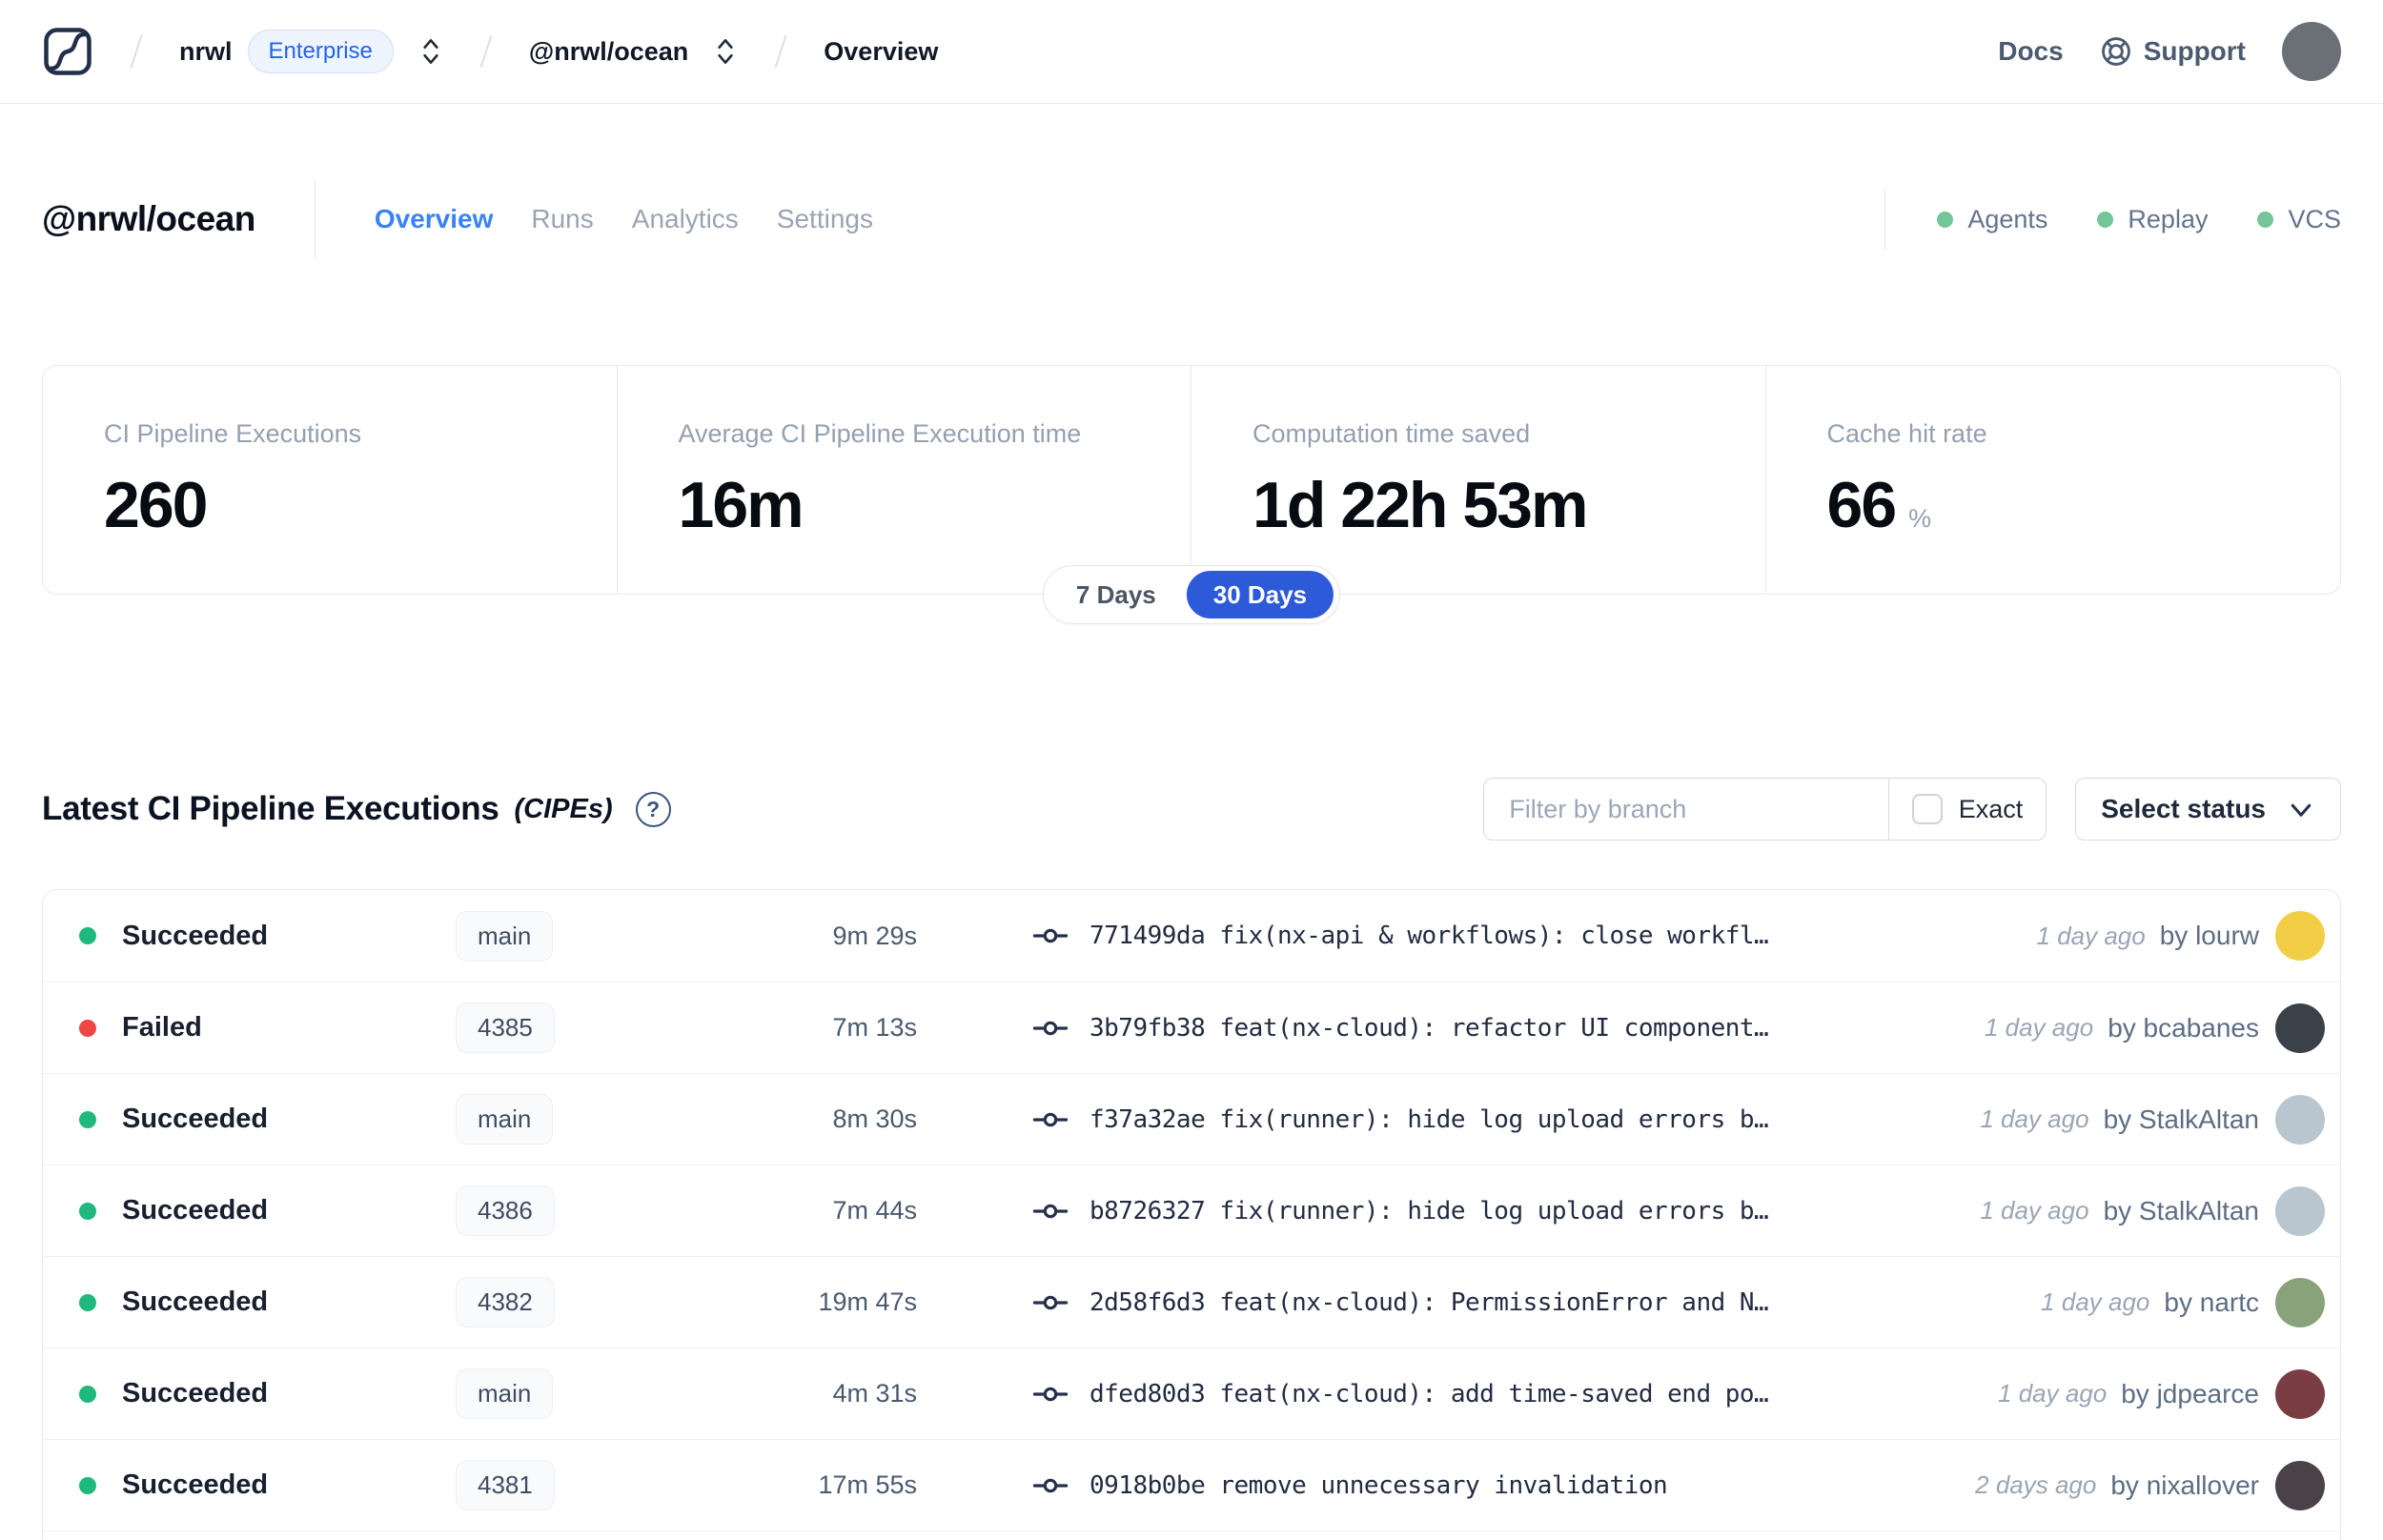 The height and width of the screenshot is (1540, 2383). I want to click on meta-cell: 2 days ago by nixallover, so click(2158, 1485).